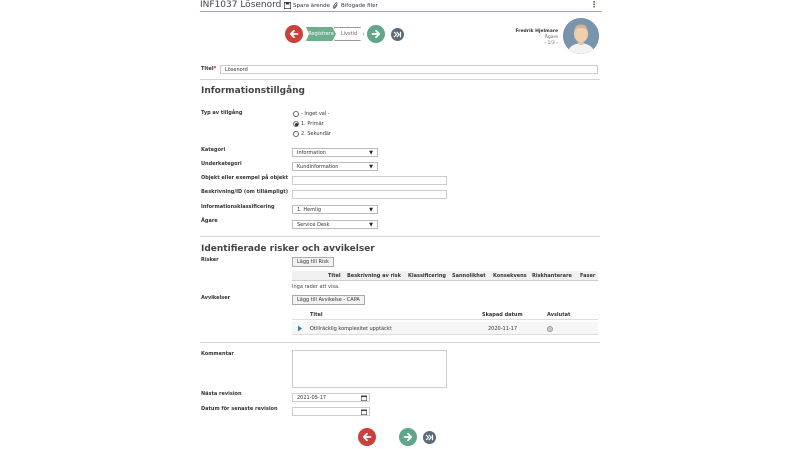 The width and height of the screenshot is (800, 449). I want to click on category-select: Information ▼, so click(335, 152).